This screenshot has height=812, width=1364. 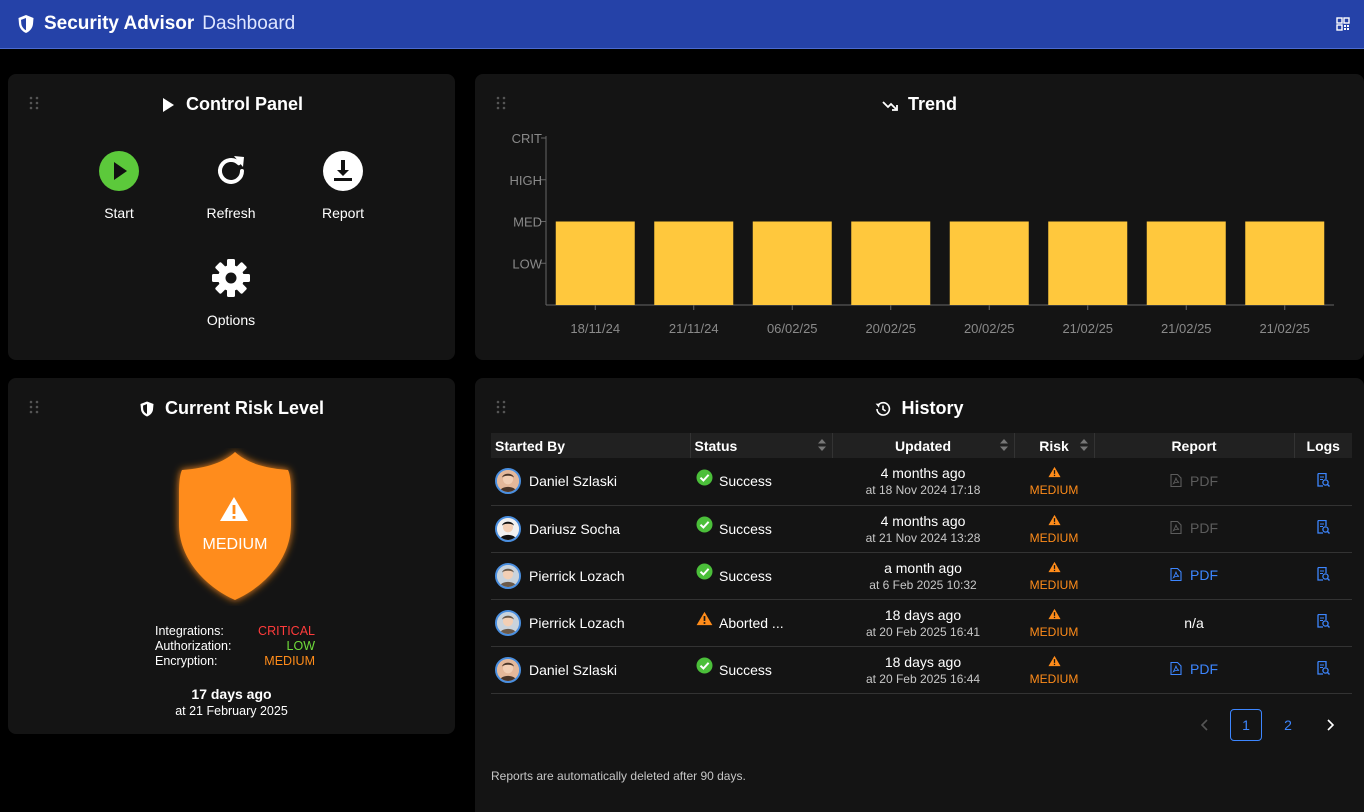 What do you see at coordinates (1194, 445) in the screenshot?
I see `column-header-report: Report` at bounding box center [1194, 445].